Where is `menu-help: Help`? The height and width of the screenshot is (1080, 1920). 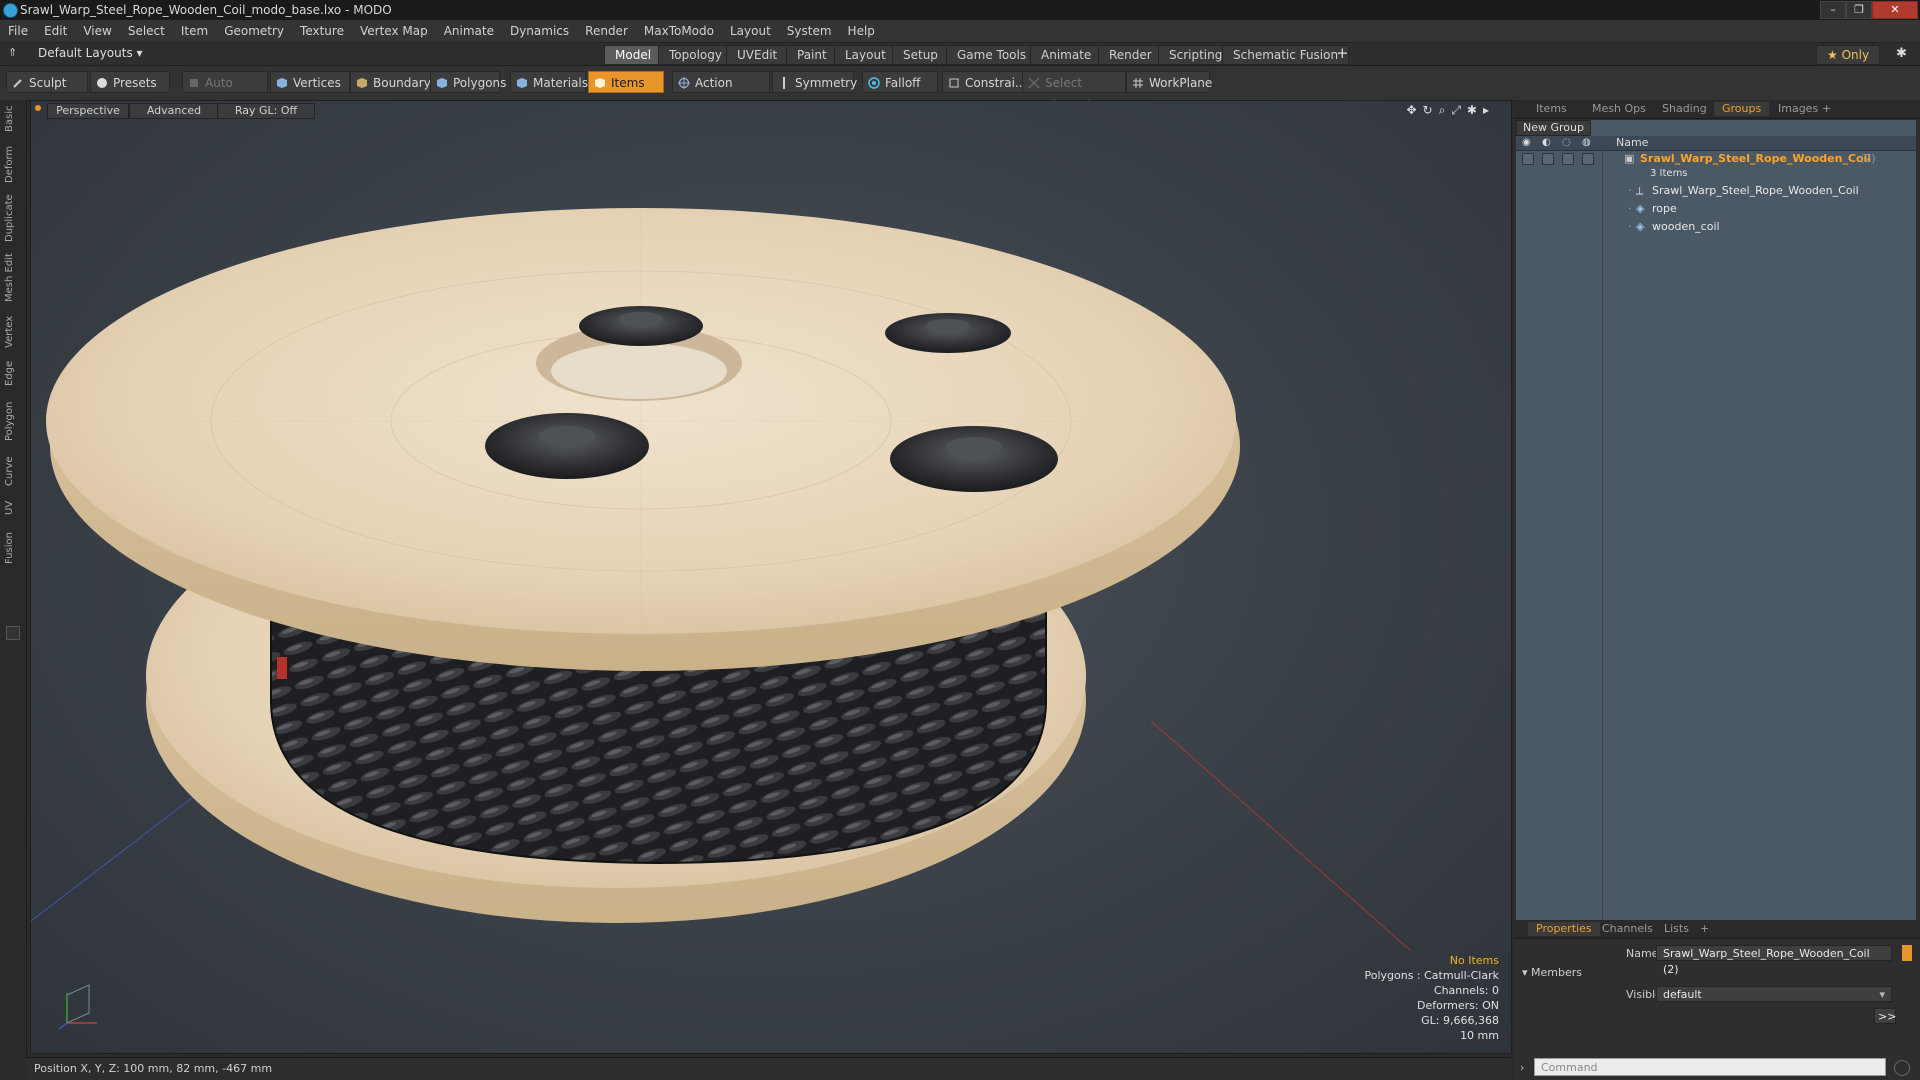 menu-help: Help is located at coordinates (861, 31).